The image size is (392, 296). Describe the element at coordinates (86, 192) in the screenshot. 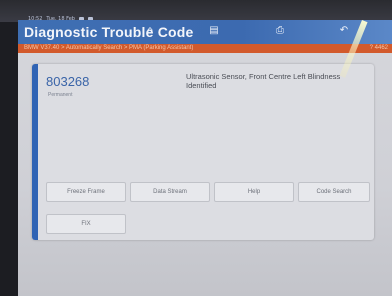

I see `freeze-frame-button: Freeze Frame` at that location.